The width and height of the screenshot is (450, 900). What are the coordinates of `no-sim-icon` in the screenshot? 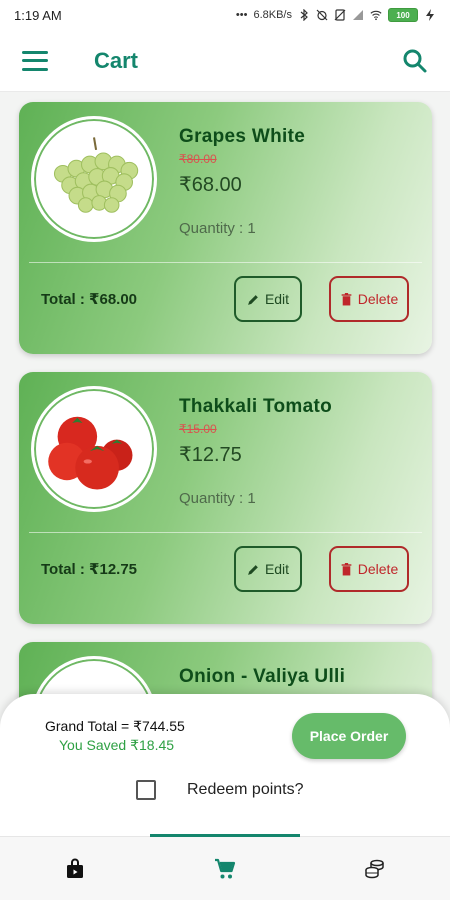 It's located at (340, 15).